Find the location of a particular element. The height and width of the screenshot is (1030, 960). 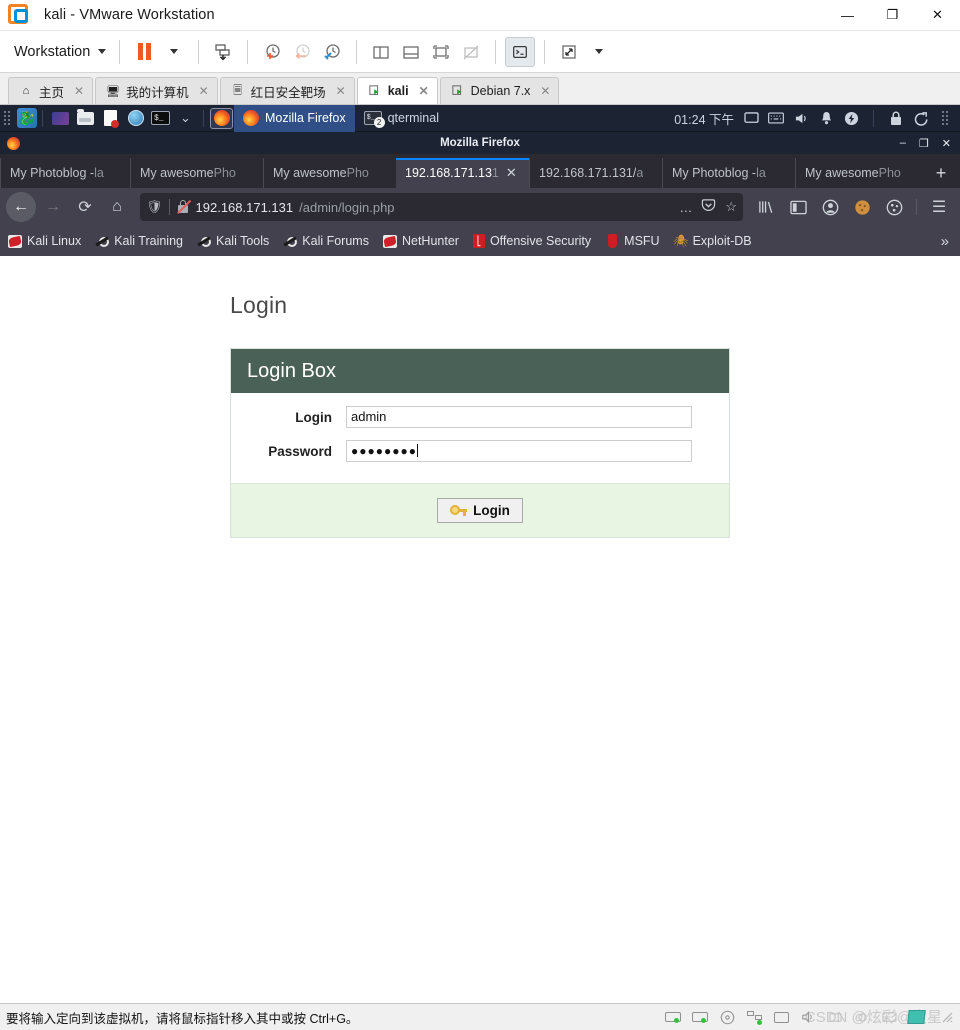

cookie-icon is located at coordinates (862, 207).